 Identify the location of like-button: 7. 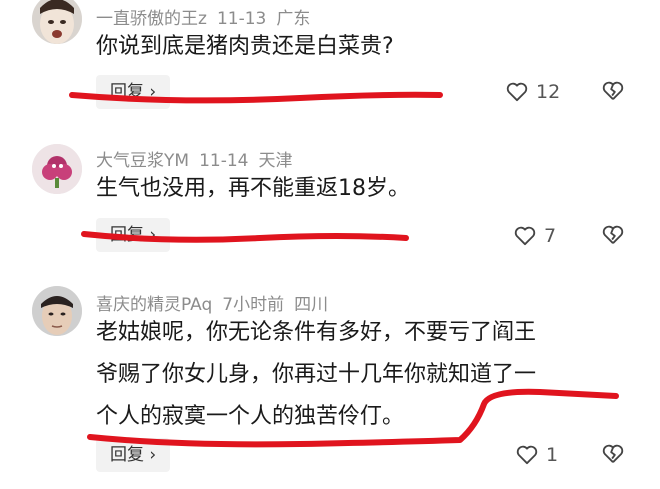
(535, 236).